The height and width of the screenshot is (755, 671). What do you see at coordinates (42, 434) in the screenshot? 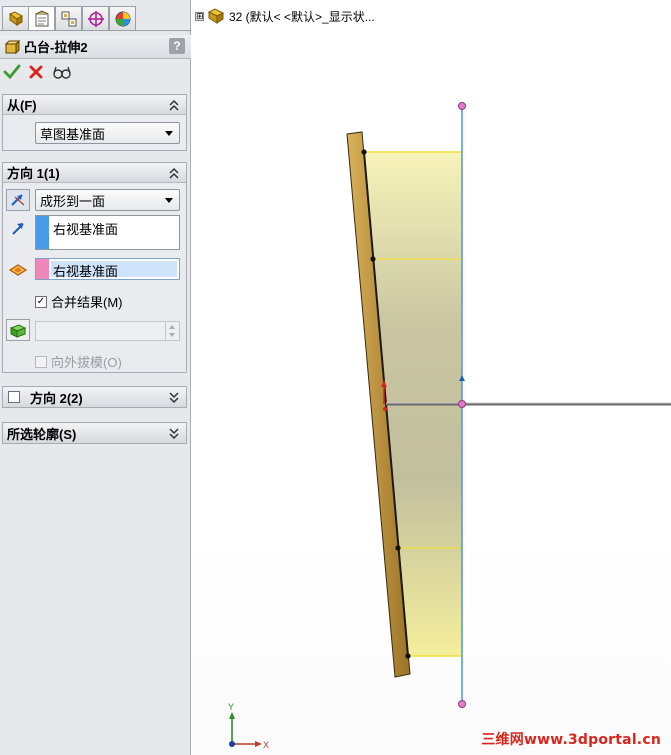
I see `selected-contours-title: 所选轮廓(S)` at bounding box center [42, 434].